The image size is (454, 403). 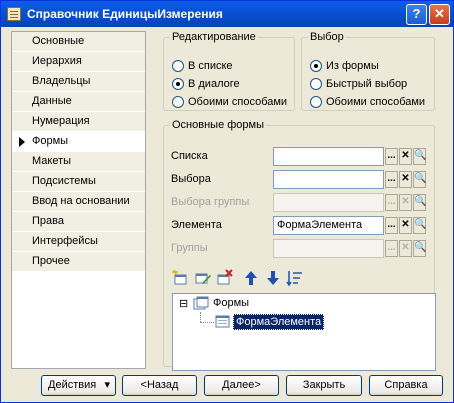 What do you see at coordinates (222, 321) in the screenshot?
I see `form-icon` at bounding box center [222, 321].